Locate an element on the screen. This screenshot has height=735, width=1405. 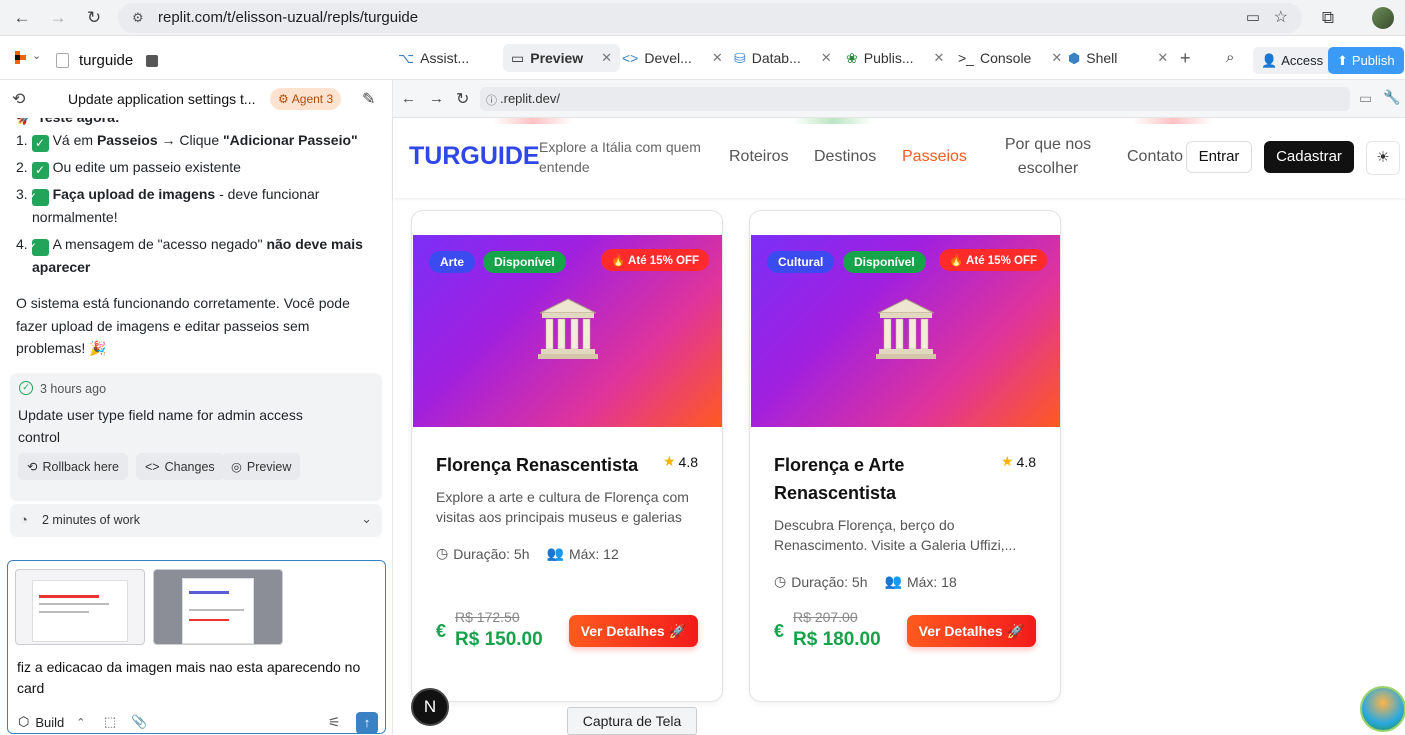
decor-glow is located at coordinates (1173, 121).